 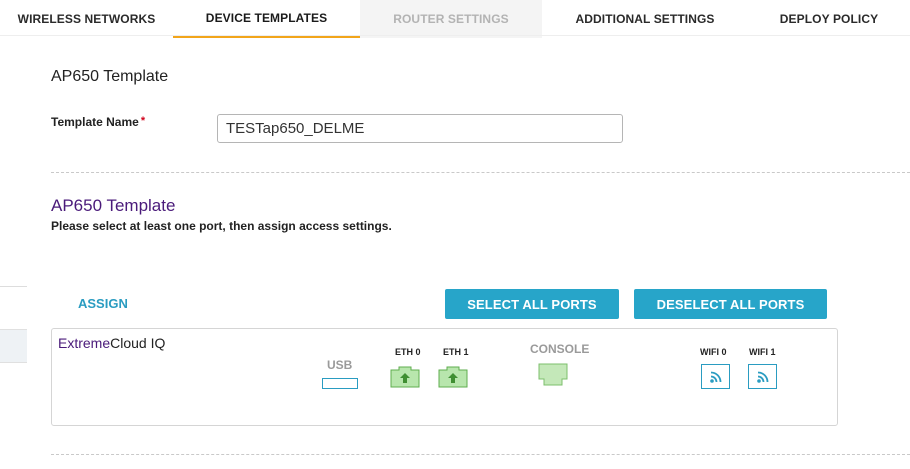 What do you see at coordinates (110, 76) in the screenshot?
I see `section-title: AP650 Template` at bounding box center [110, 76].